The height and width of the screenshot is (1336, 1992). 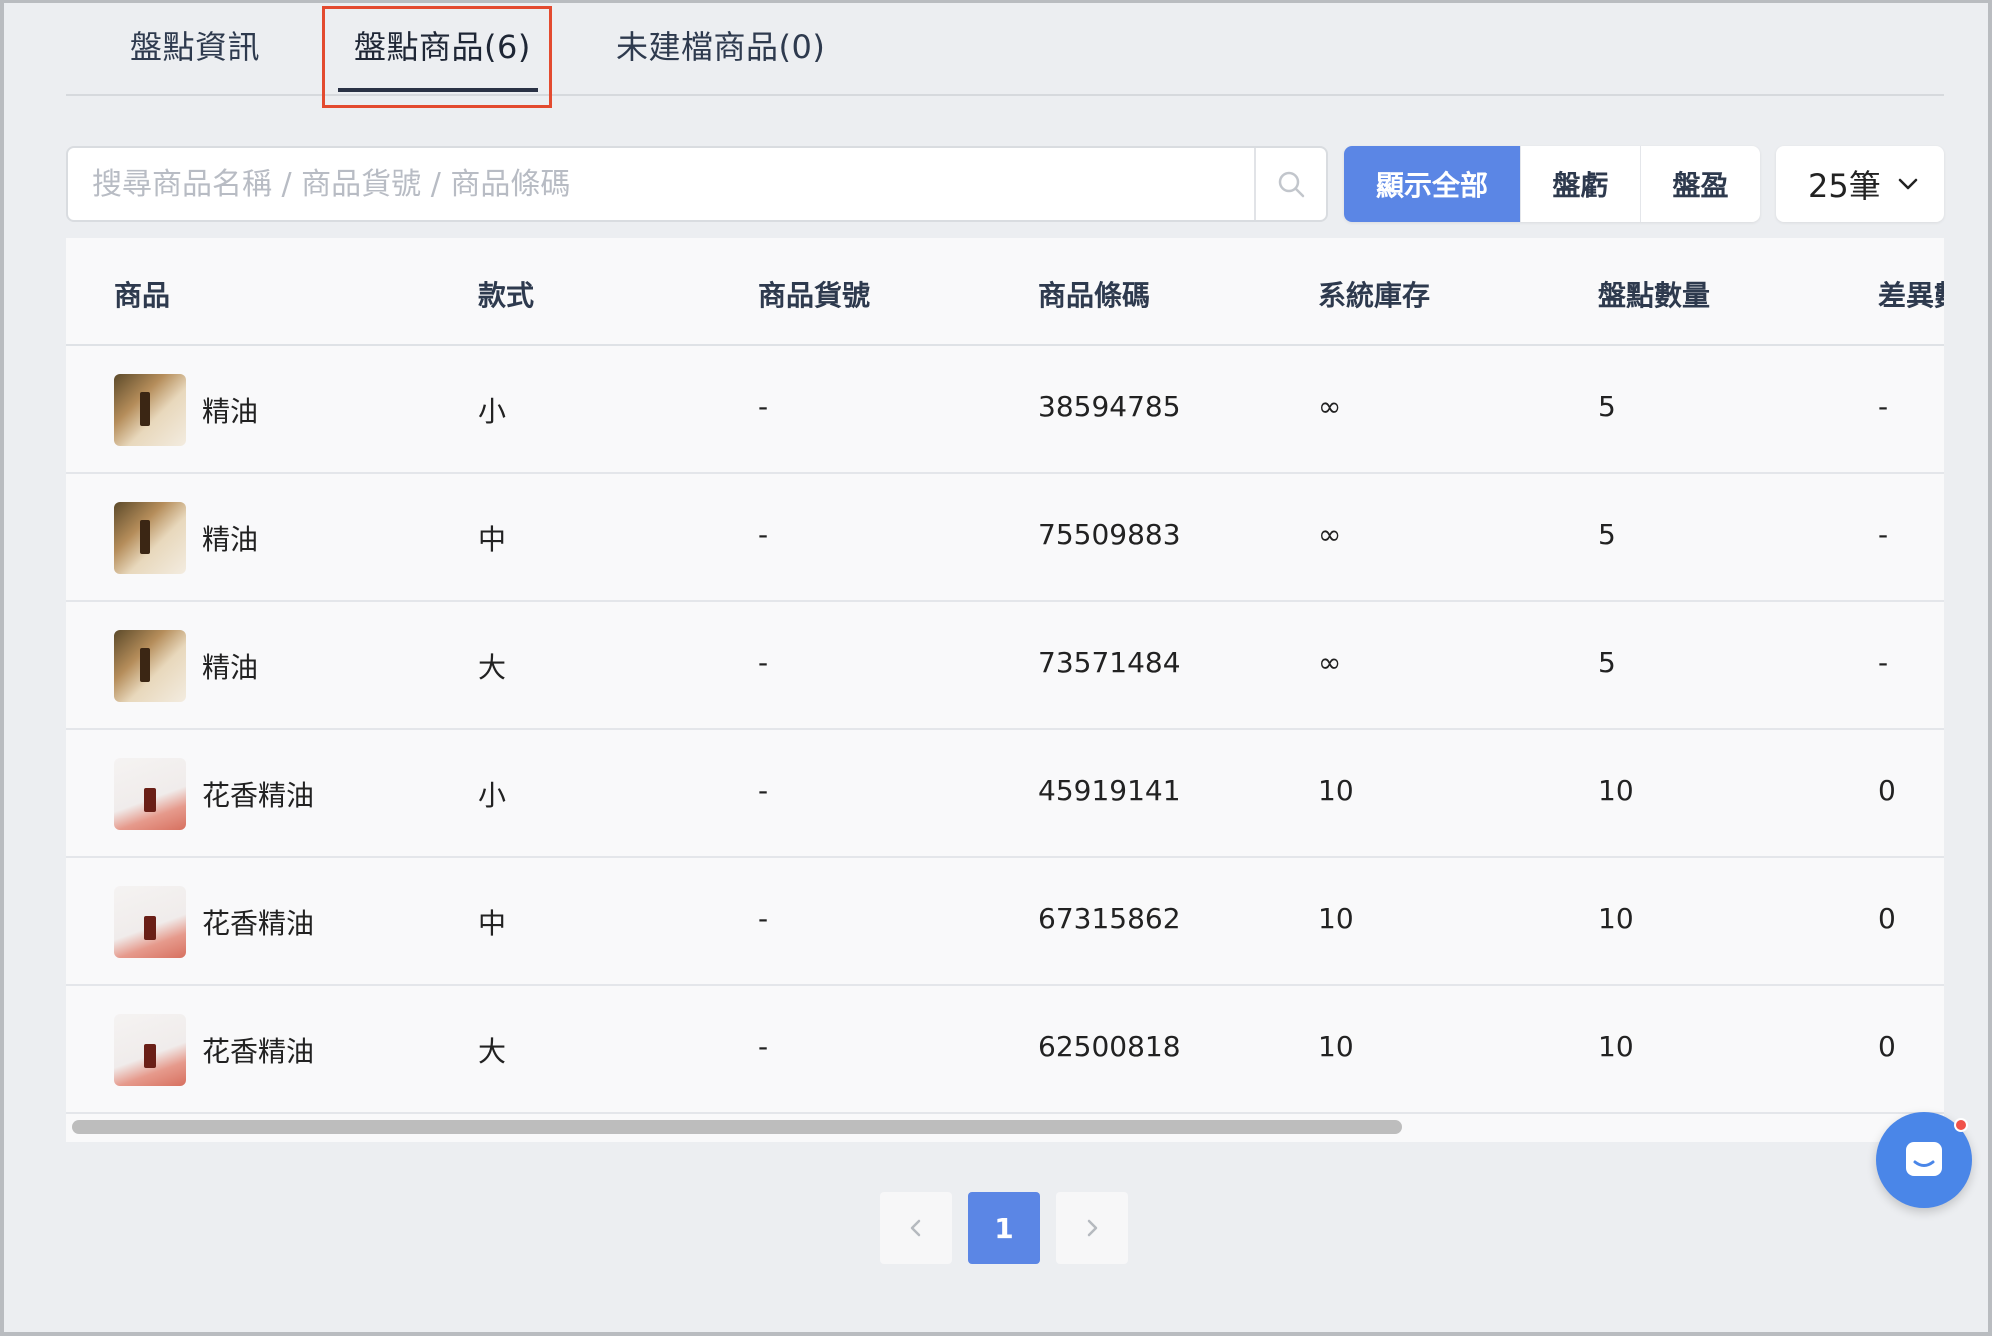 What do you see at coordinates (1109, 534) in the screenshot?
I see `product-barcode: 75509883` at bounding box center [1109, 534].